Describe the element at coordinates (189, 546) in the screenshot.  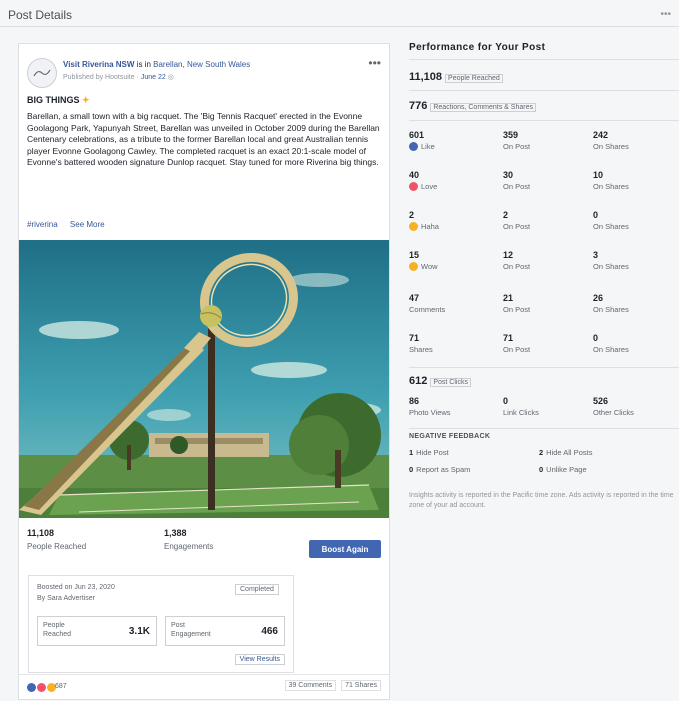
I see `engagements-label: Engagements` at that location.